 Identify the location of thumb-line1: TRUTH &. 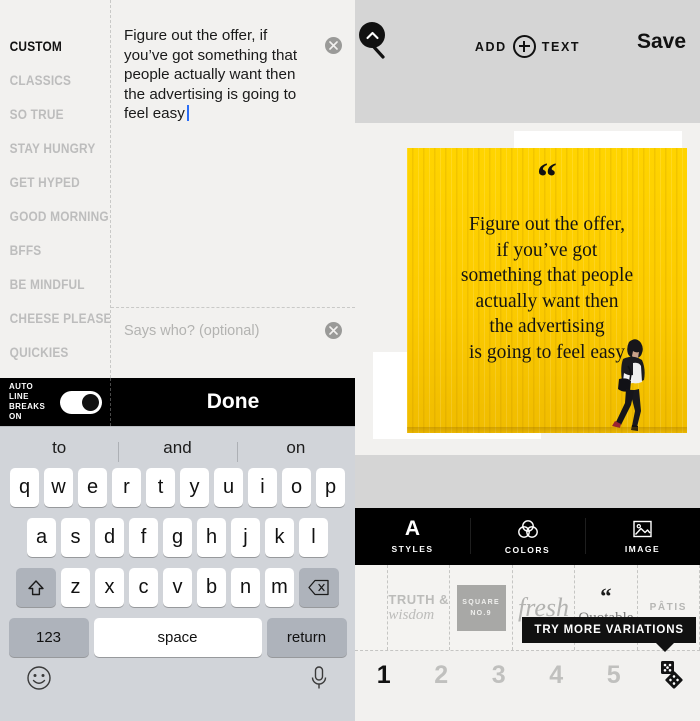
(418, 599).